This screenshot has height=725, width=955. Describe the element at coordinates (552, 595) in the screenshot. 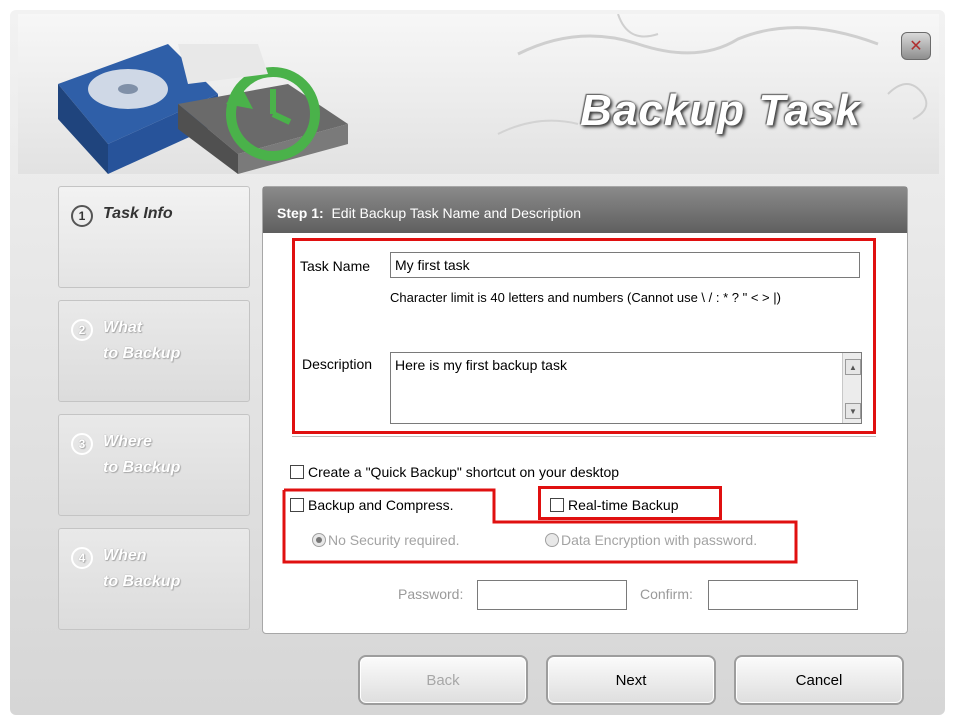

I see `password-input` at that location.